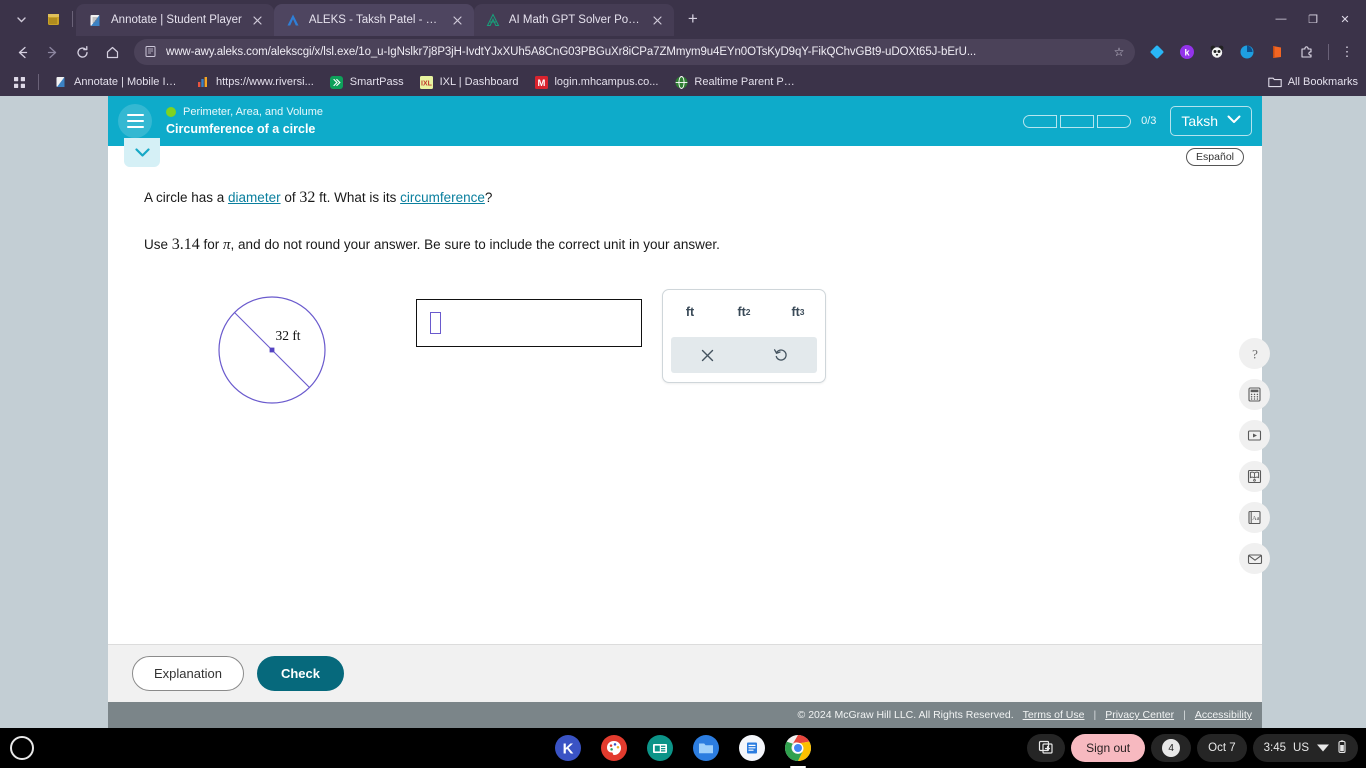 The width and height of the screenshot is (1366, 768). What do you see at coordinates (1187, 52) in the screenshot?
I see `kami-extension-icon: k` at bounding box center [1187, 52].